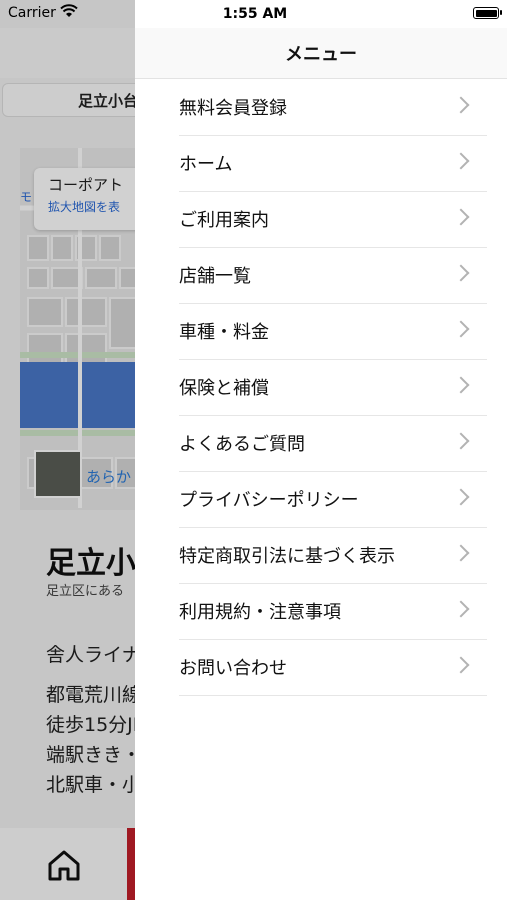  Describe the element at coordinates (333, 444) in the screenshot. I see `menu-item-faq: よくあるご質問` at that location.